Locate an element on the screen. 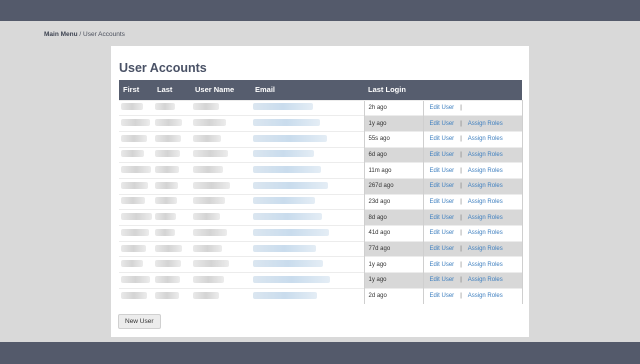 The height and width of the screenshot is (364, 640). table-row: 55s ago Edit User | Assign Roles is located at coordinates (321, 139).